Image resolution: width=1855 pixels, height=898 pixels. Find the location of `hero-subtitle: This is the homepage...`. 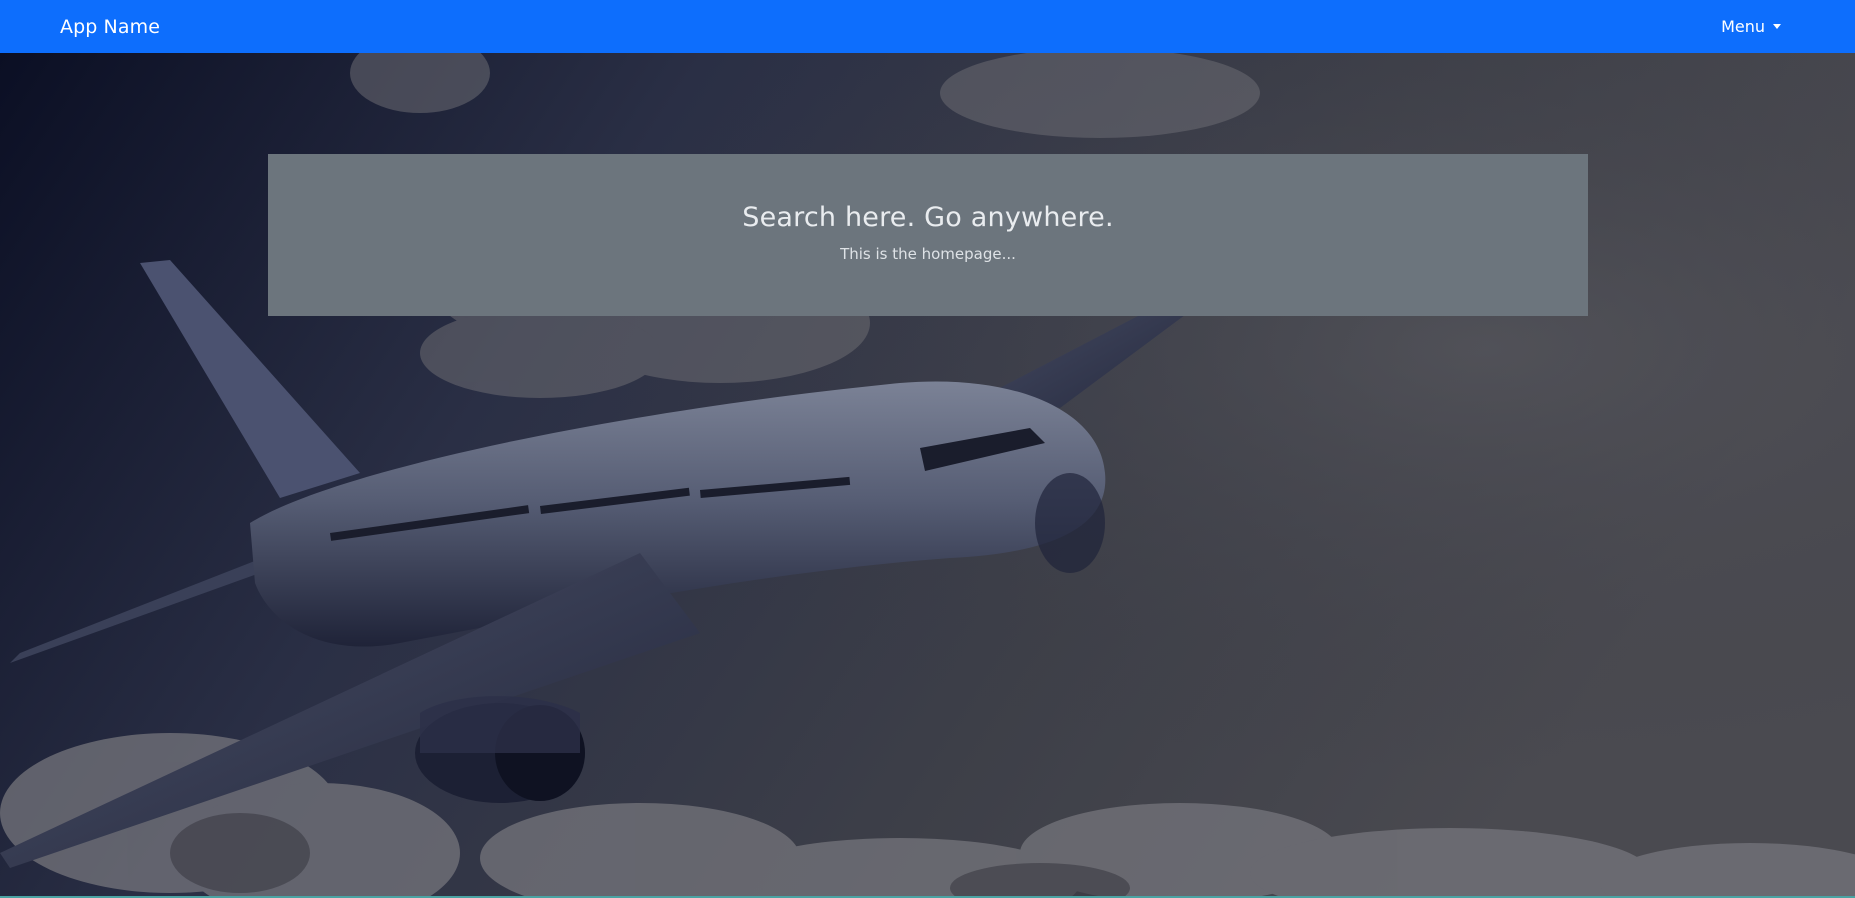

hero-subtitle: This is the homepage... is located at coordinates (928, 254).